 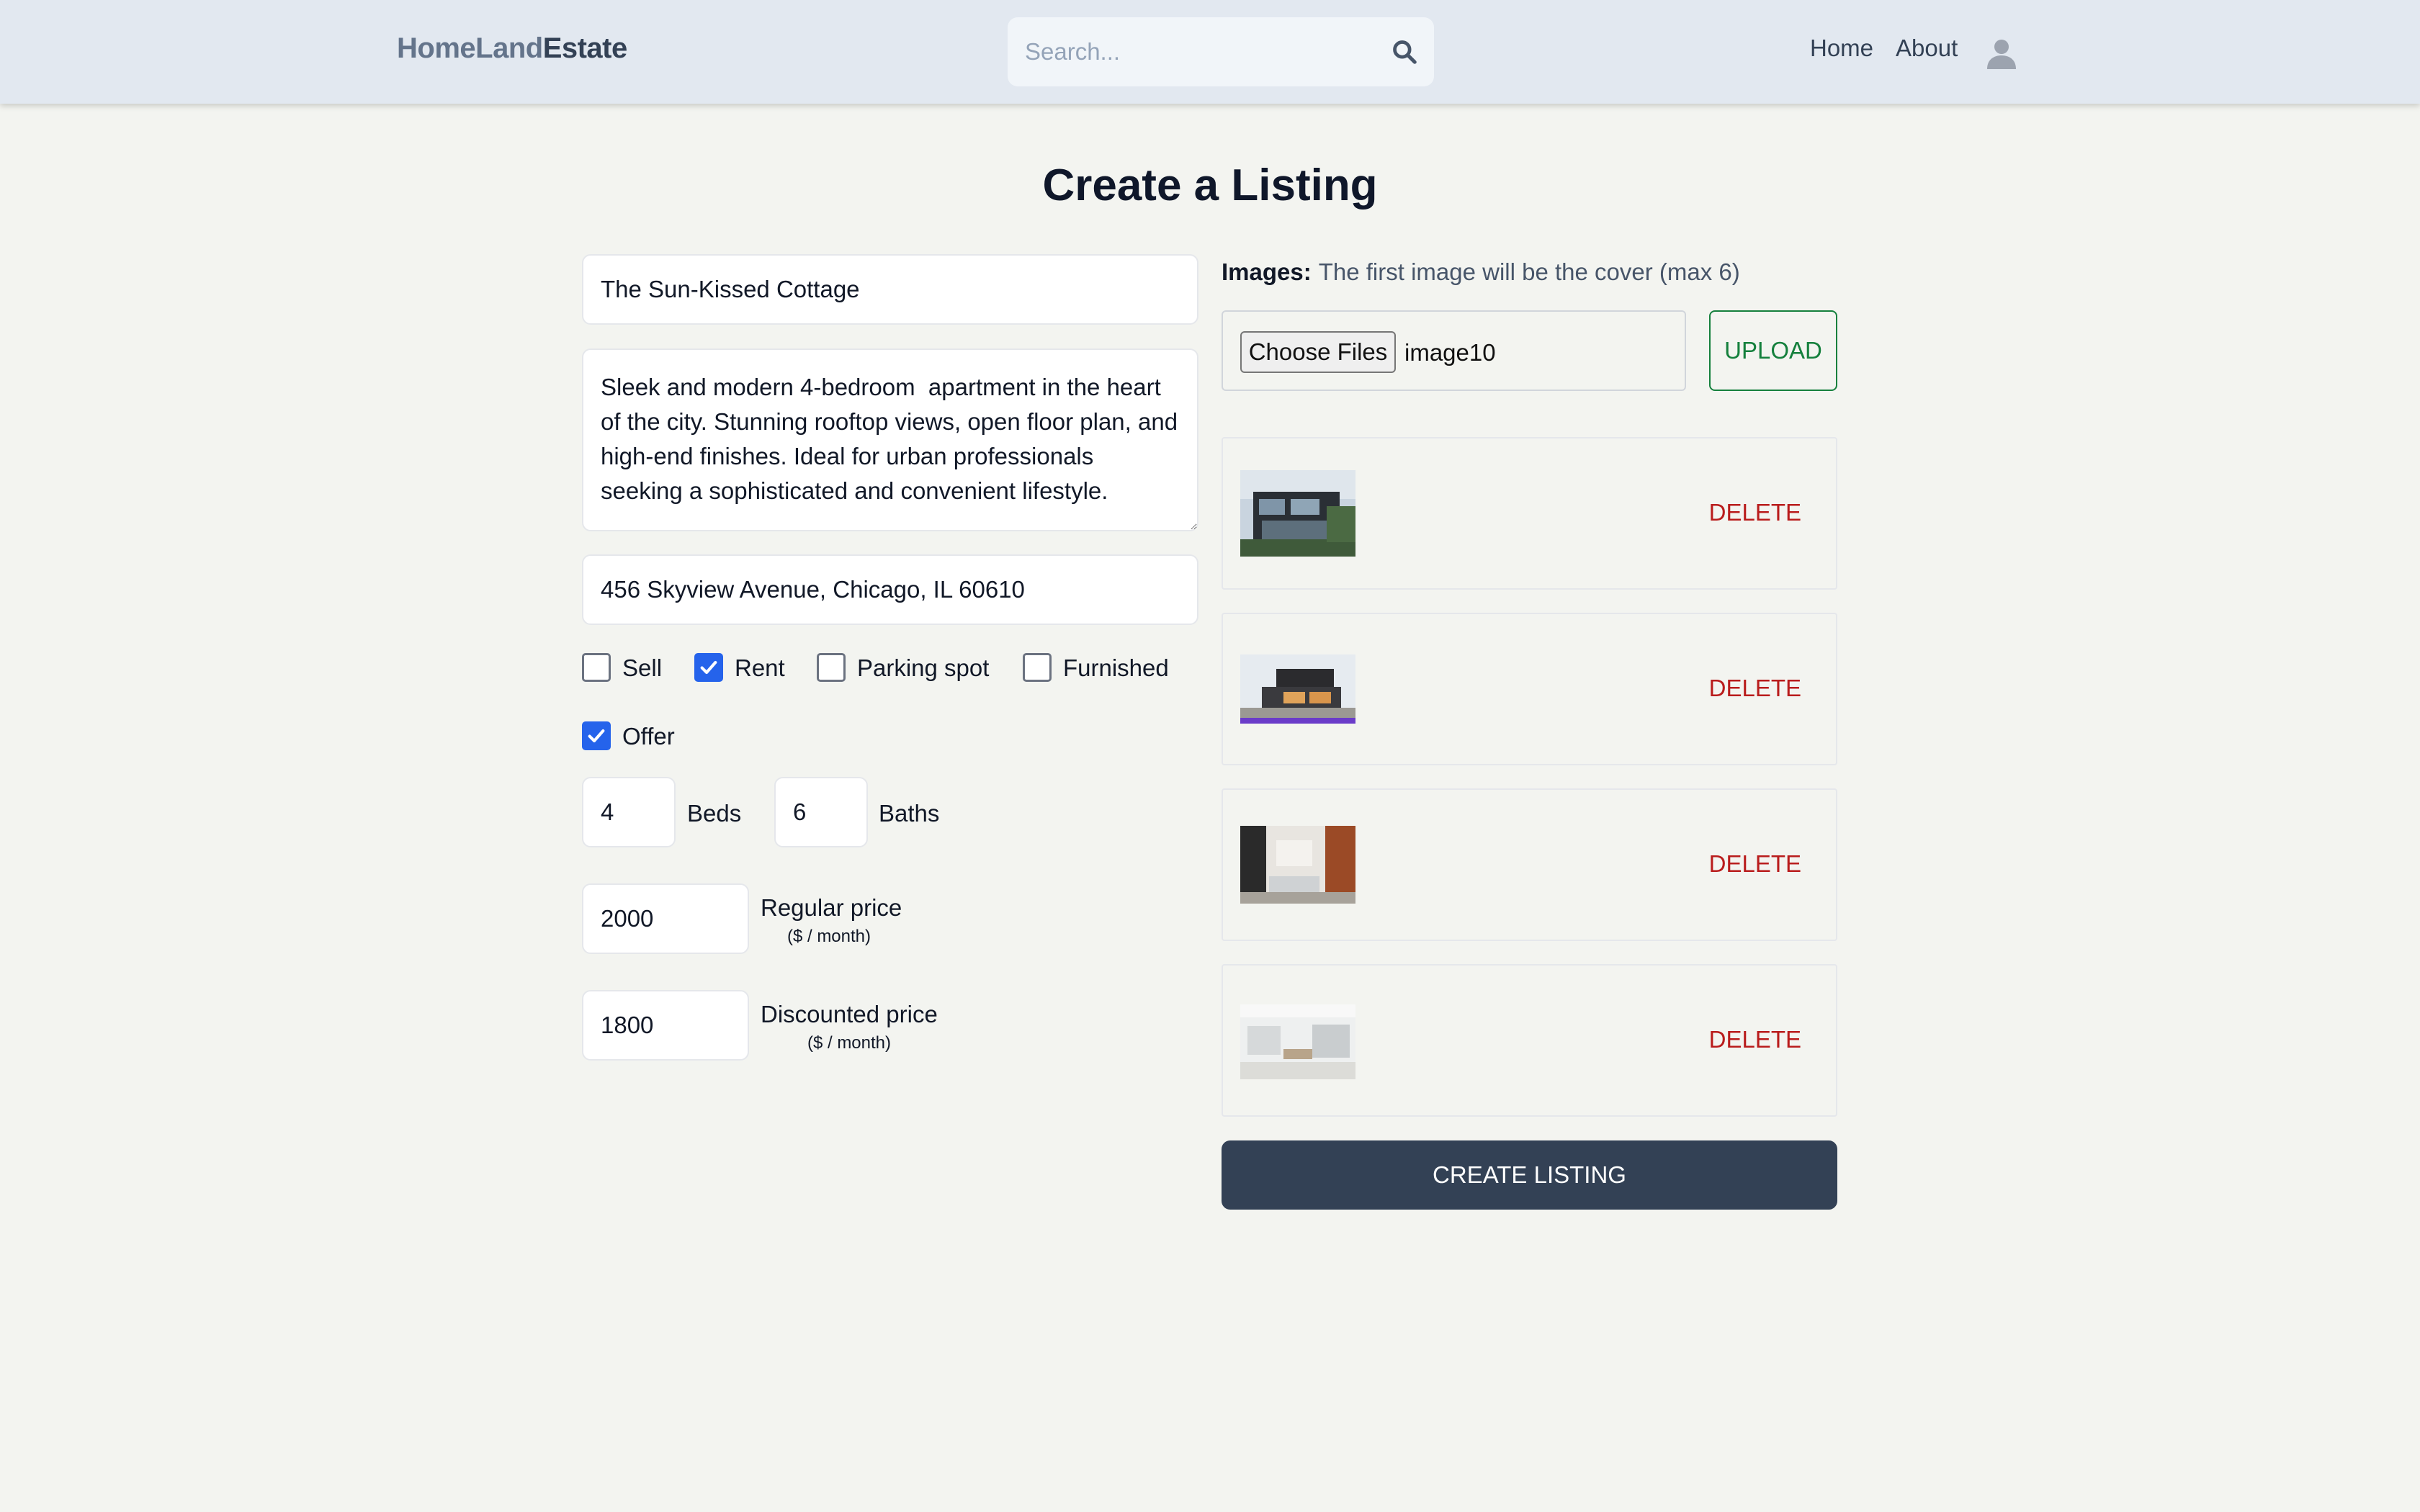 I want to click on search-input, so click(x=1194, y=52).